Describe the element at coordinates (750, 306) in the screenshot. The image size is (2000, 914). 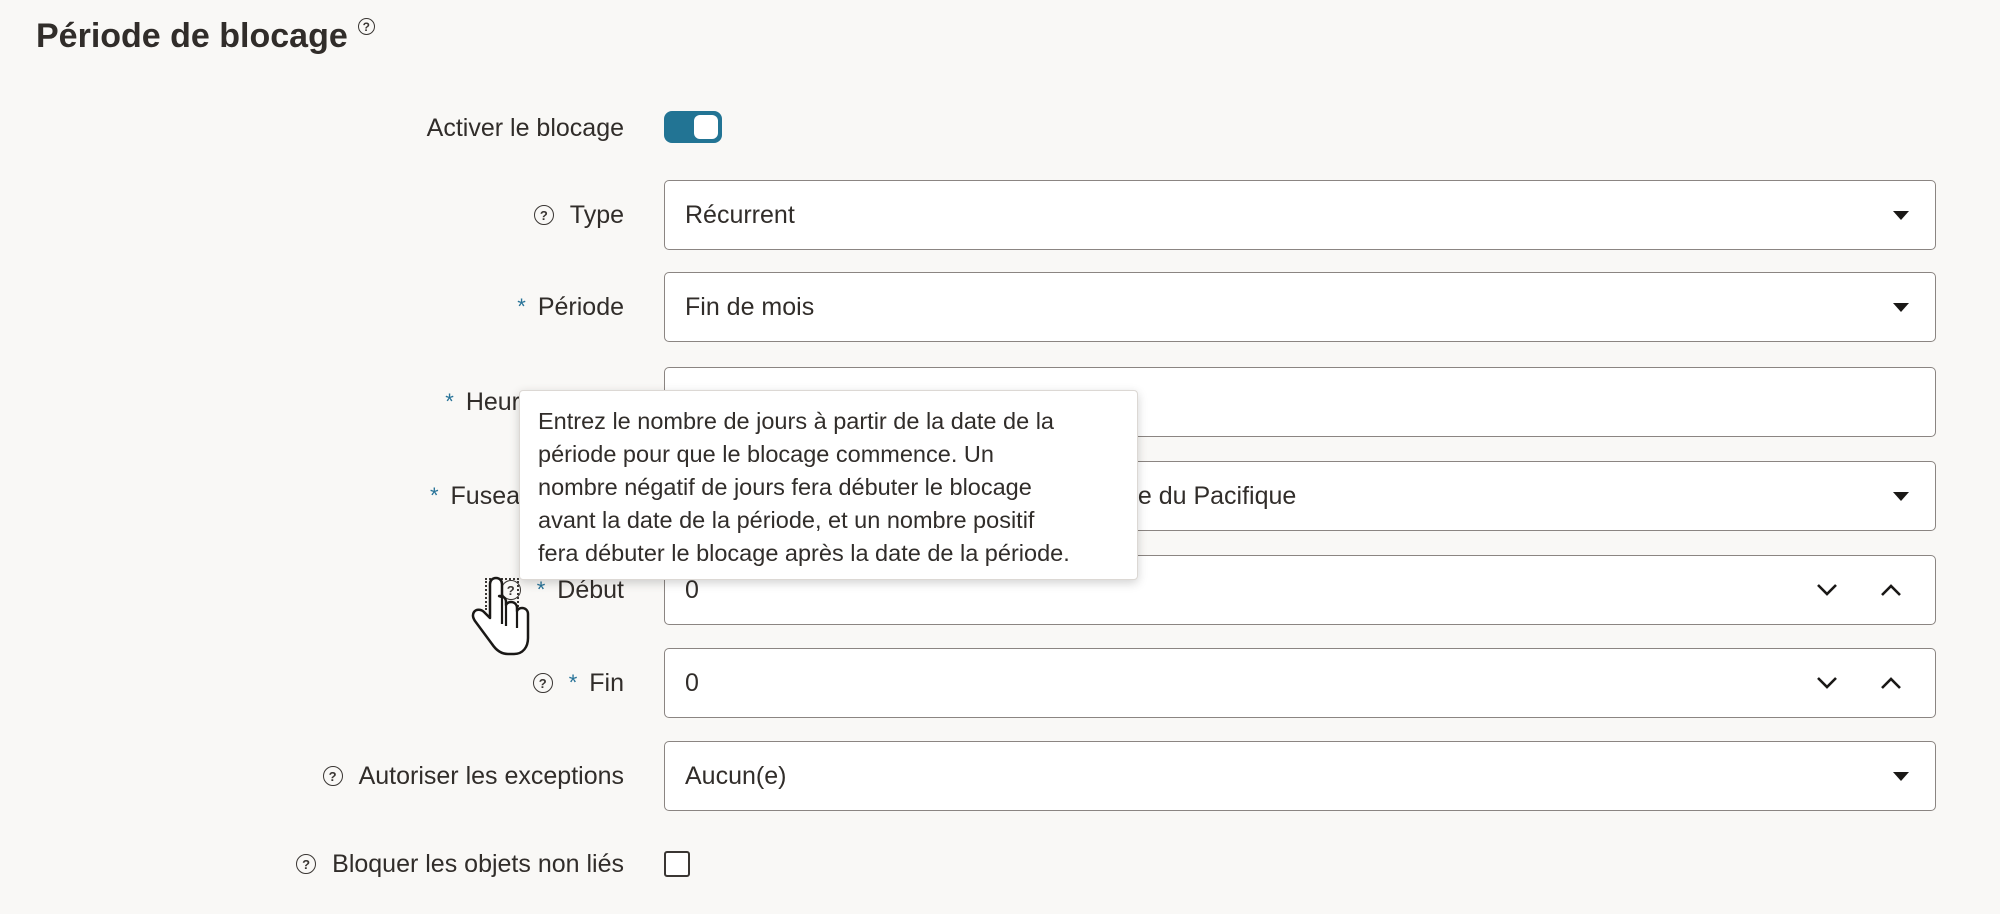
I see `period-value: Fin de mois` at that location.